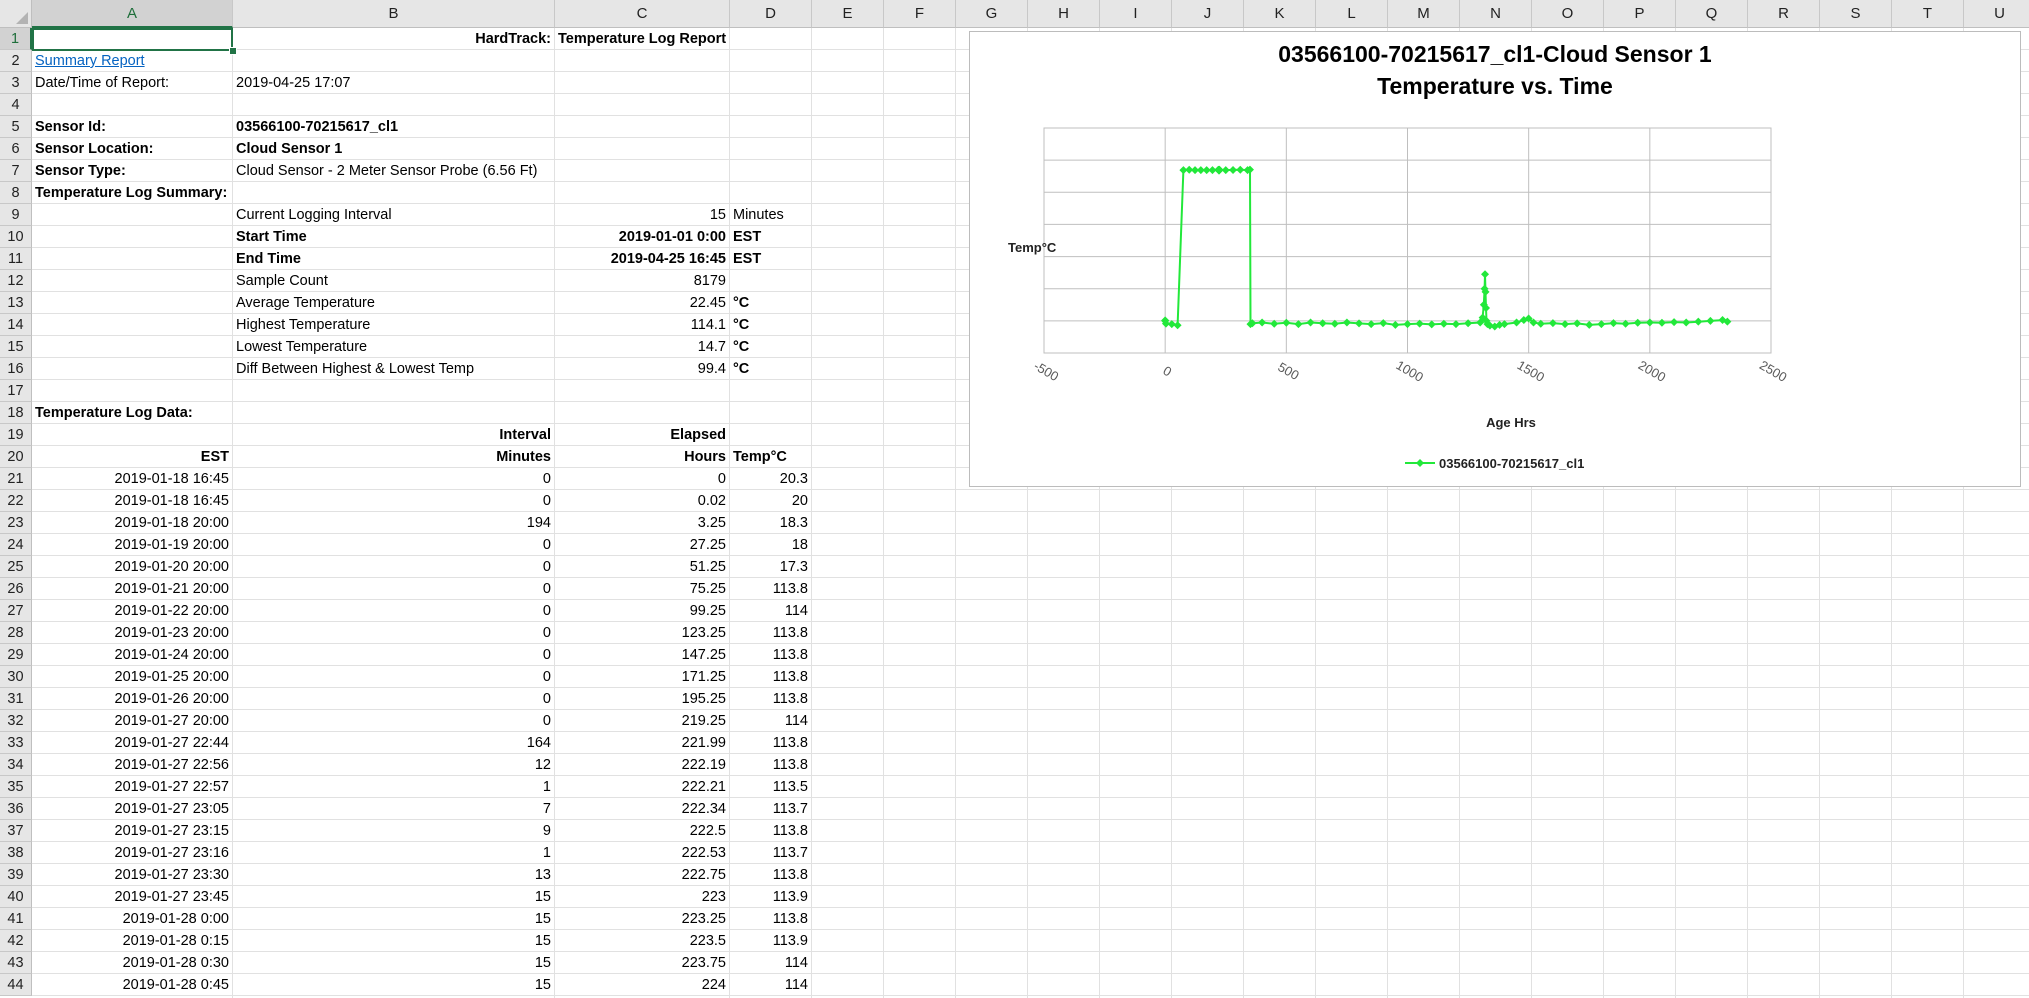  Describe the element at coordinates (16, 215) in the screenshot. I see `row-header-9: 9` at that location.